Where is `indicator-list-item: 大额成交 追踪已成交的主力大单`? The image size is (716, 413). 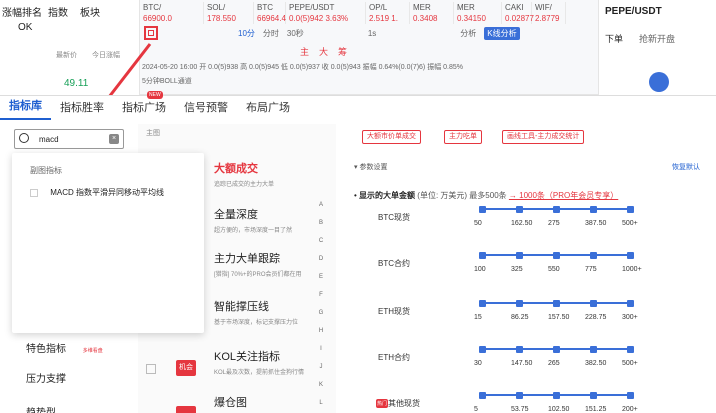 indicator-list-item: 大额成交 追踪已成交的主力大单 is located at coordinates (244, 174).